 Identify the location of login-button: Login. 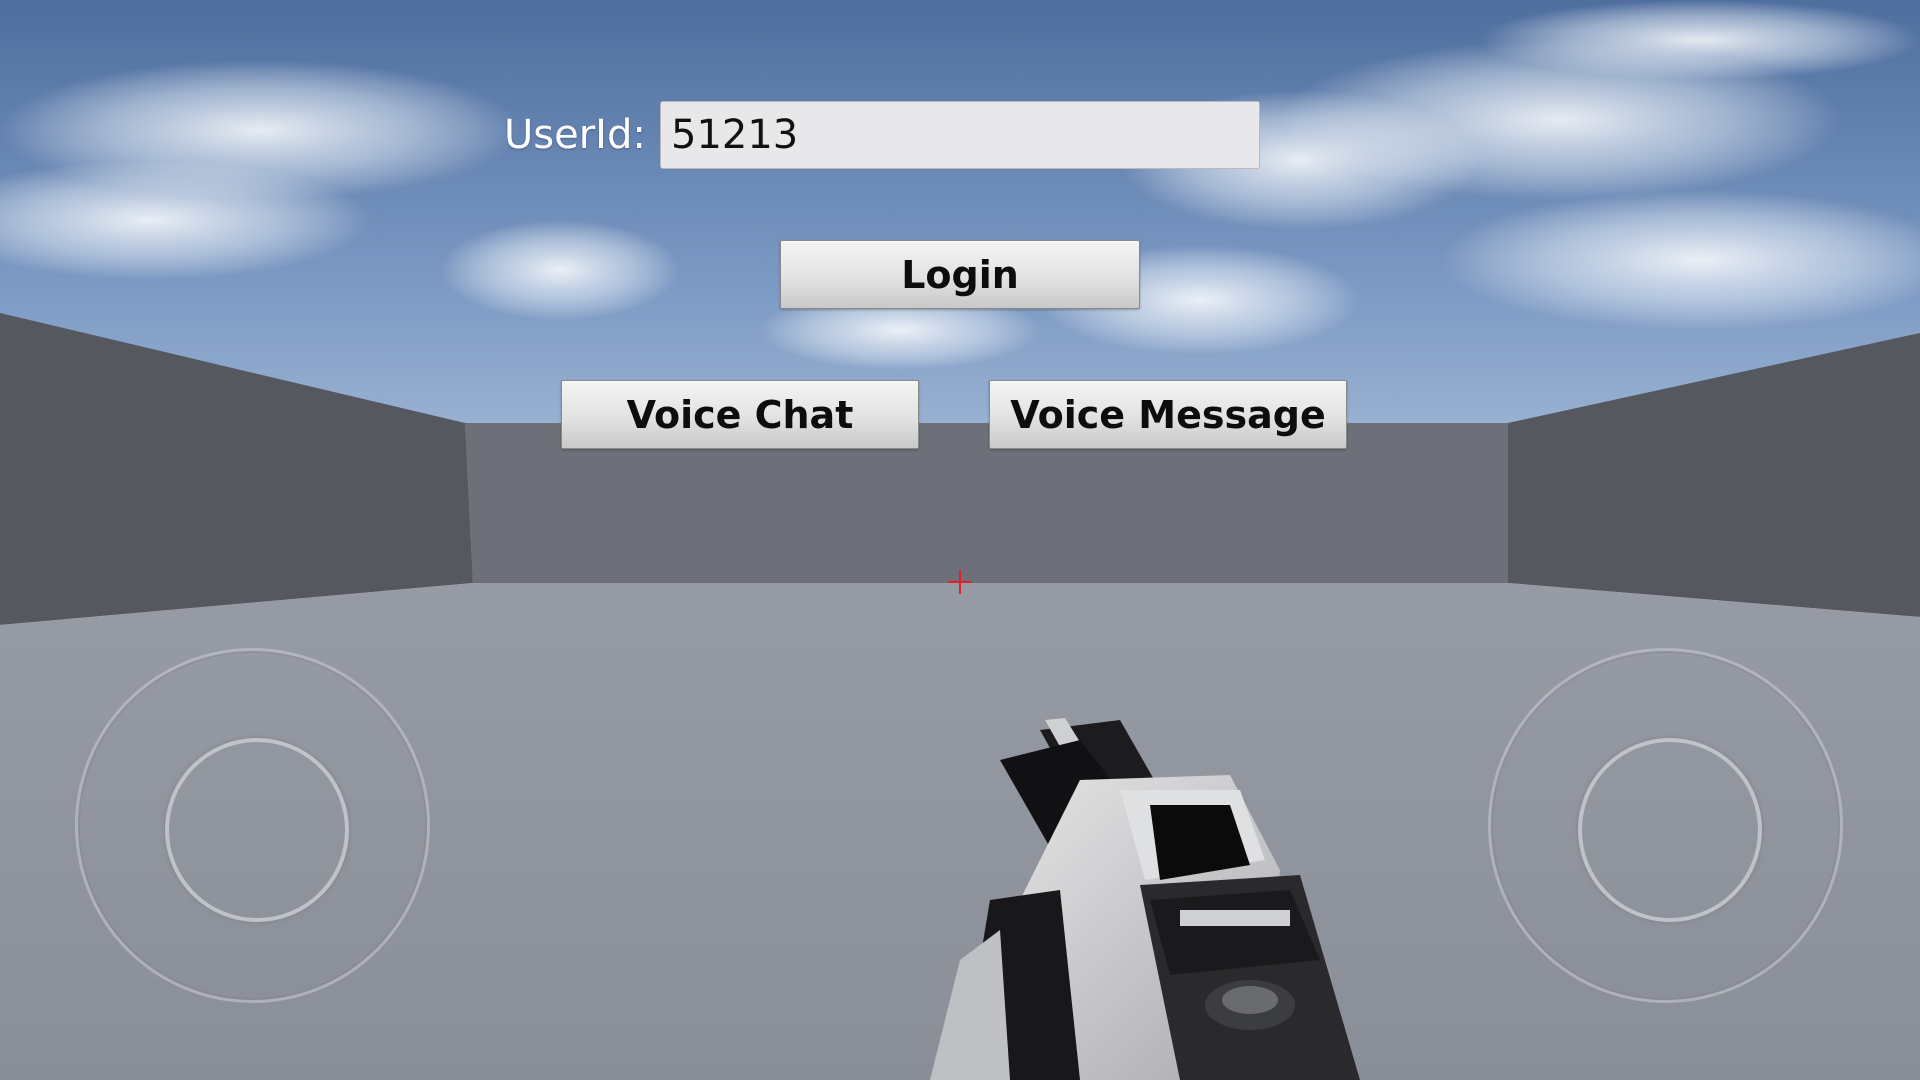
(960, 274).